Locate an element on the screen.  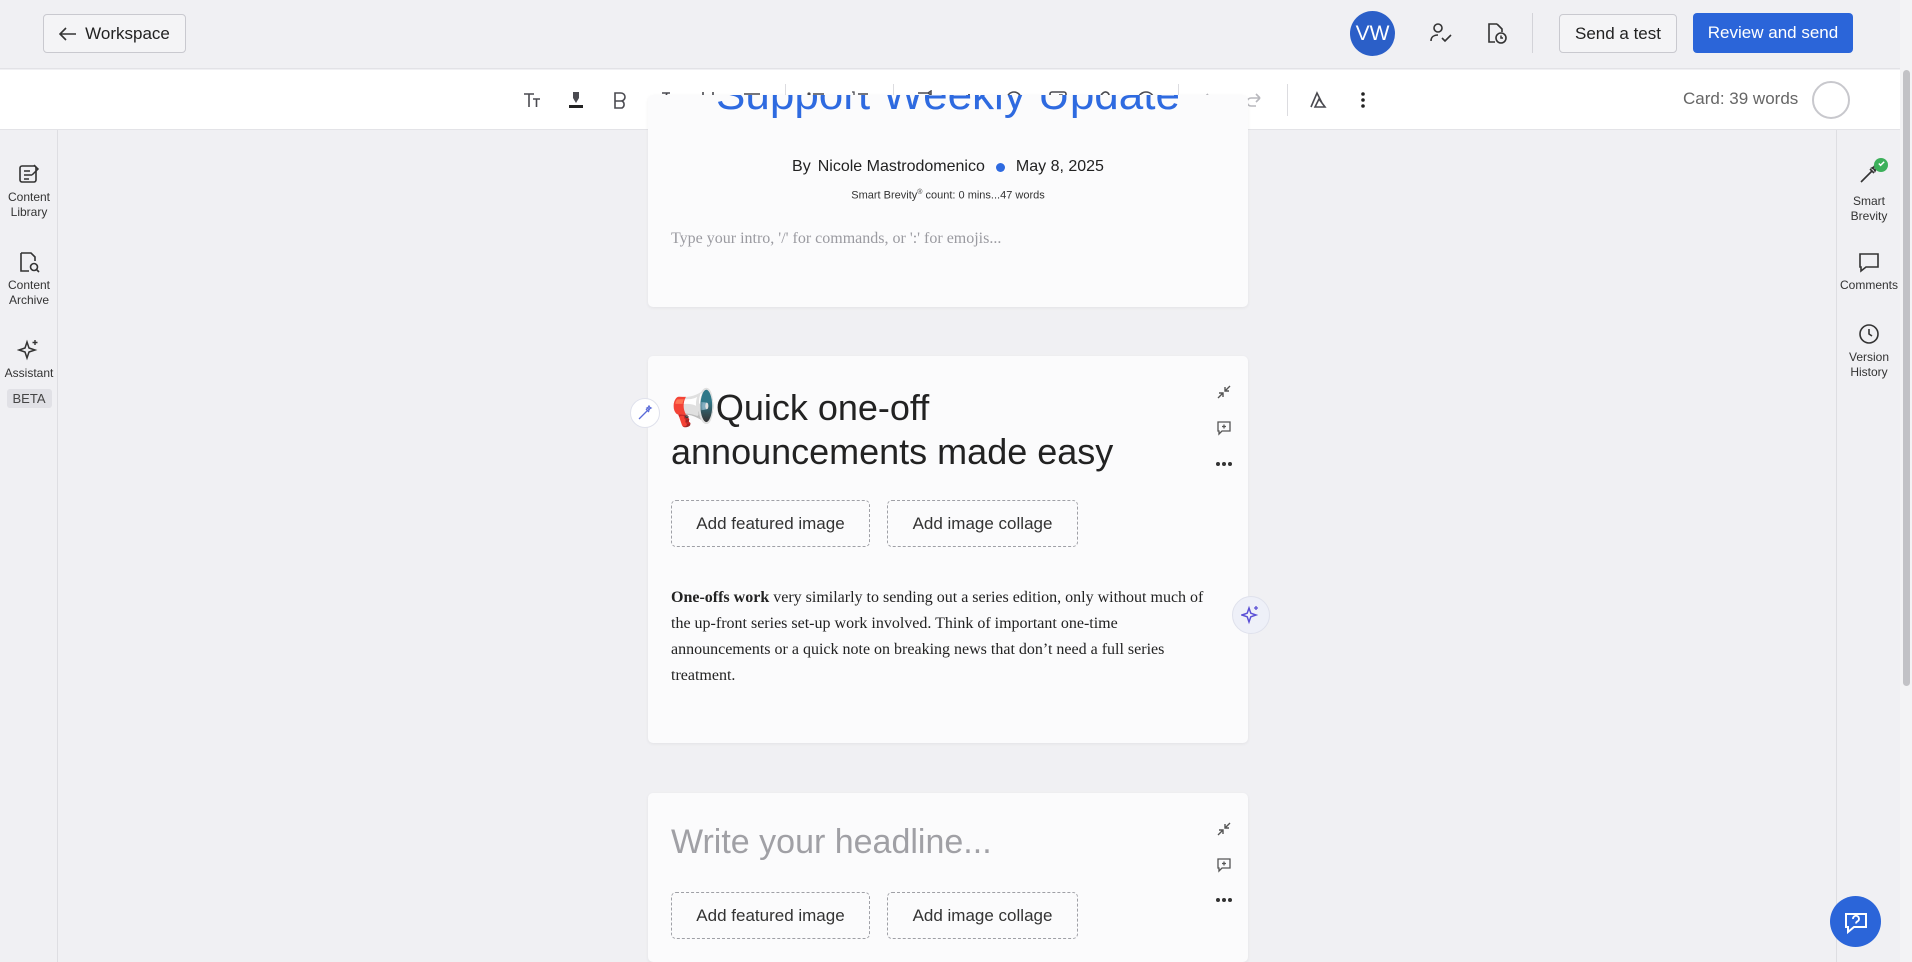
schedule-file-icon is located at coordinates (1496, 33).